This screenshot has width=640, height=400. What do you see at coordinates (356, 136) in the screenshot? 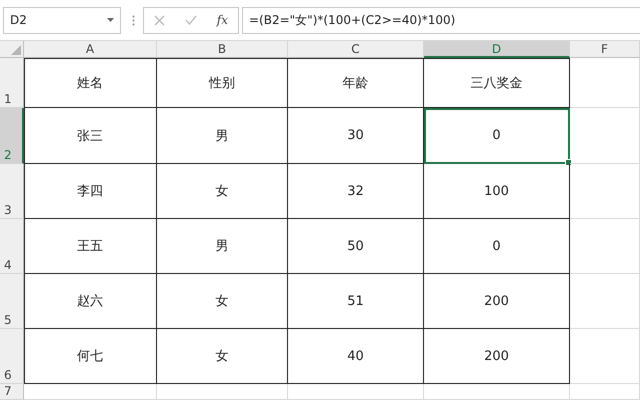
I see `table-cell: 30` at bounding box center [356, 136].